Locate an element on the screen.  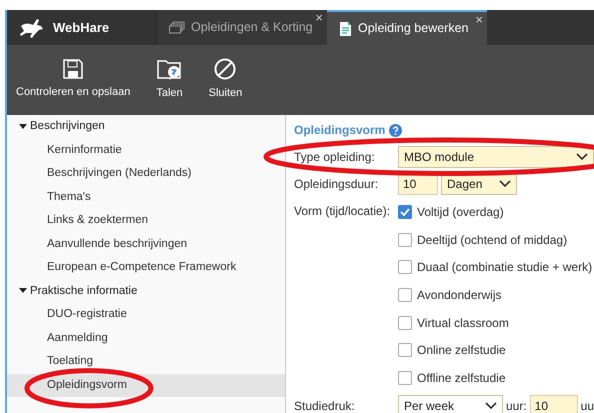
tree-group: Beschrijvingen is located at coordinates (146, 126).